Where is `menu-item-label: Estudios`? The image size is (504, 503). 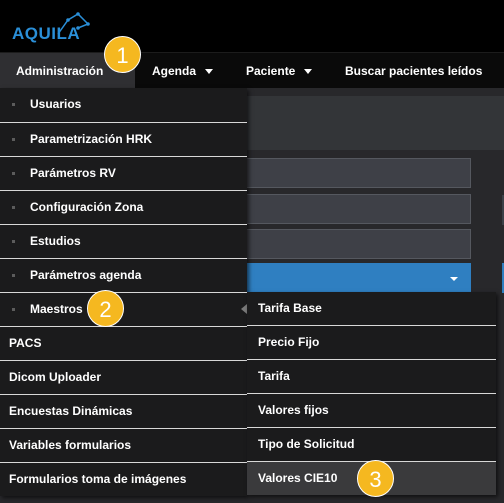
menu-item-label: Estudios is located at coordinates (55, 241).